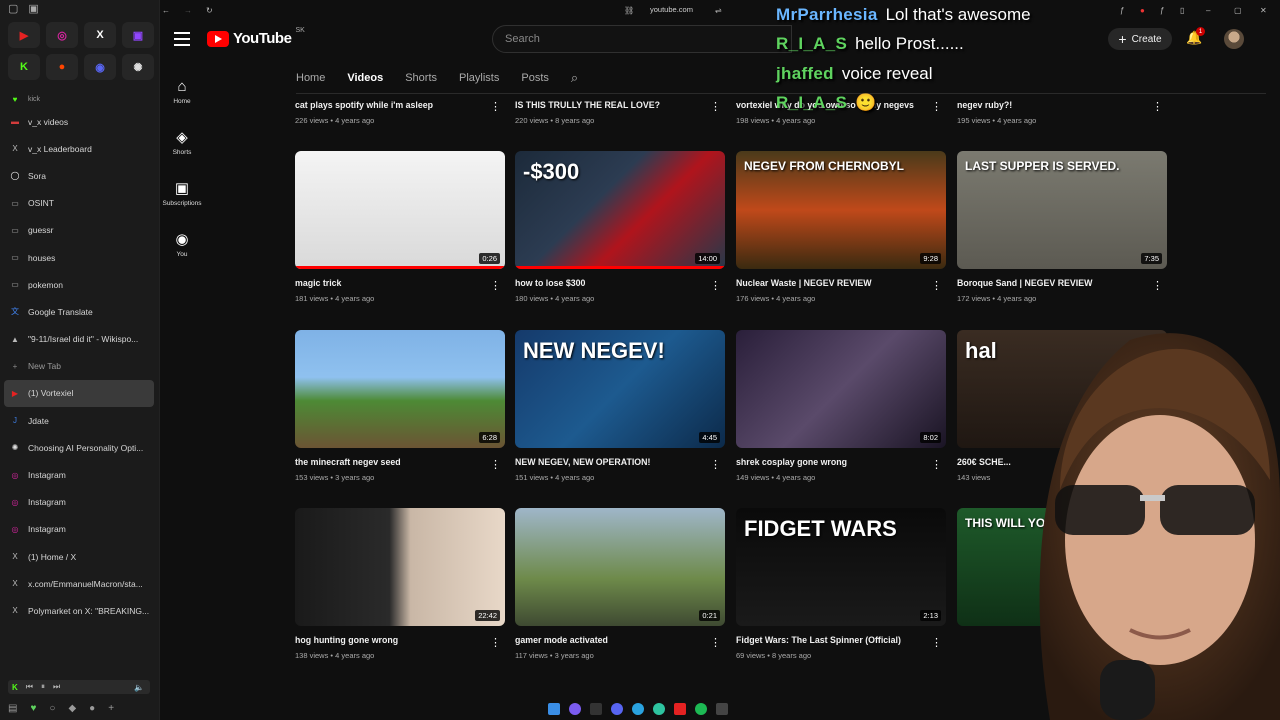 The height and width of the screenshot is (720, 1280). Describe the element at coordinates (659, 709) in the screenshot. I see `edge-icon` at that location.